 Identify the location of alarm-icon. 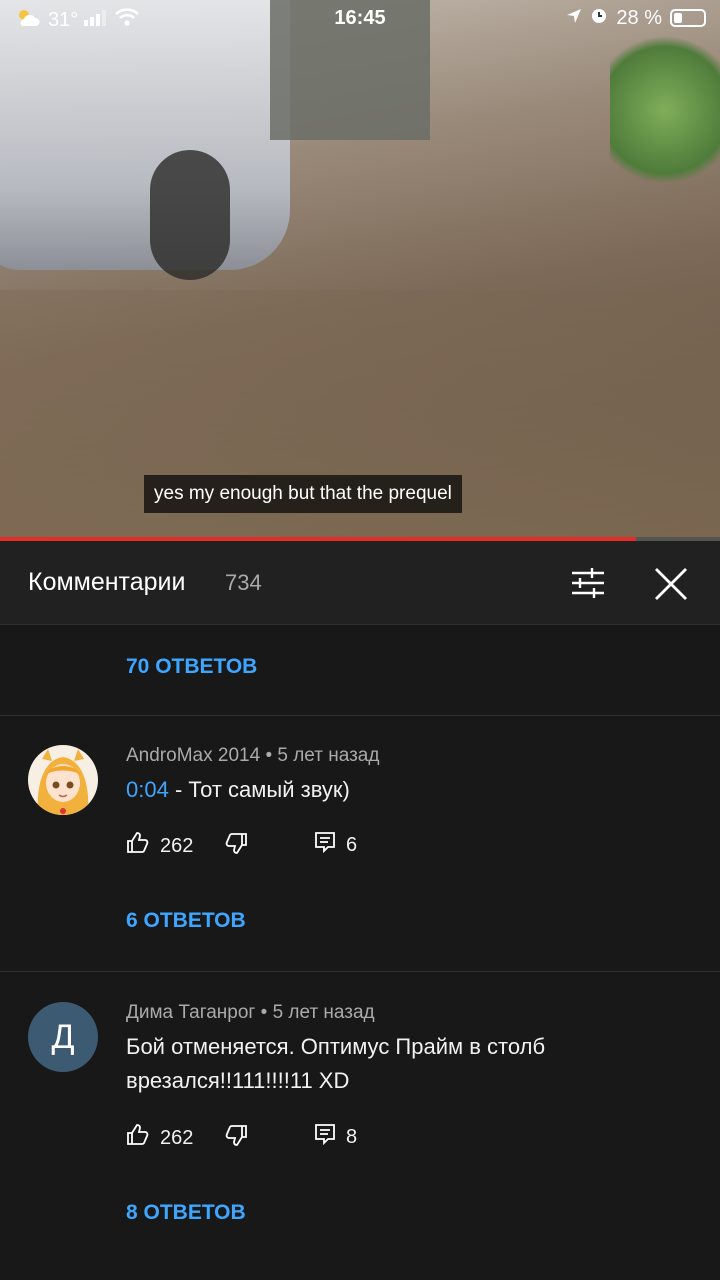
(599, 18).